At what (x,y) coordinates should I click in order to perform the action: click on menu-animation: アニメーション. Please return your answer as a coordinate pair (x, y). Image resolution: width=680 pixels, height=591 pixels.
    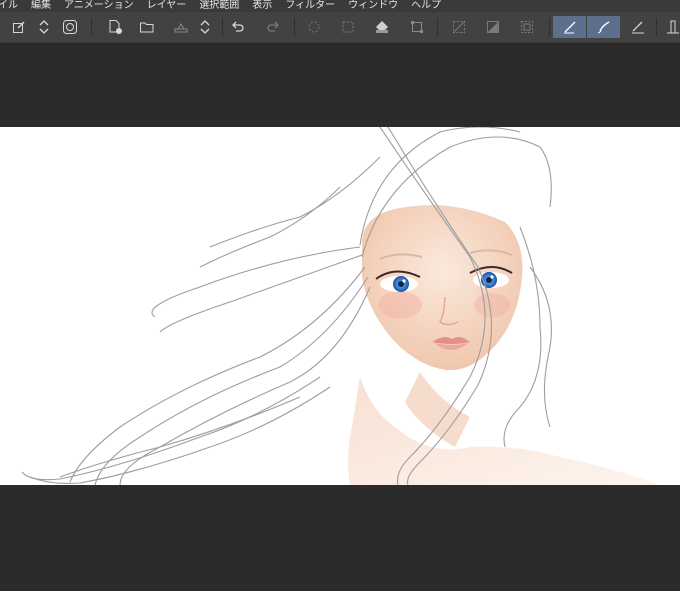
    Looking at the image, I should click on (99, 6).